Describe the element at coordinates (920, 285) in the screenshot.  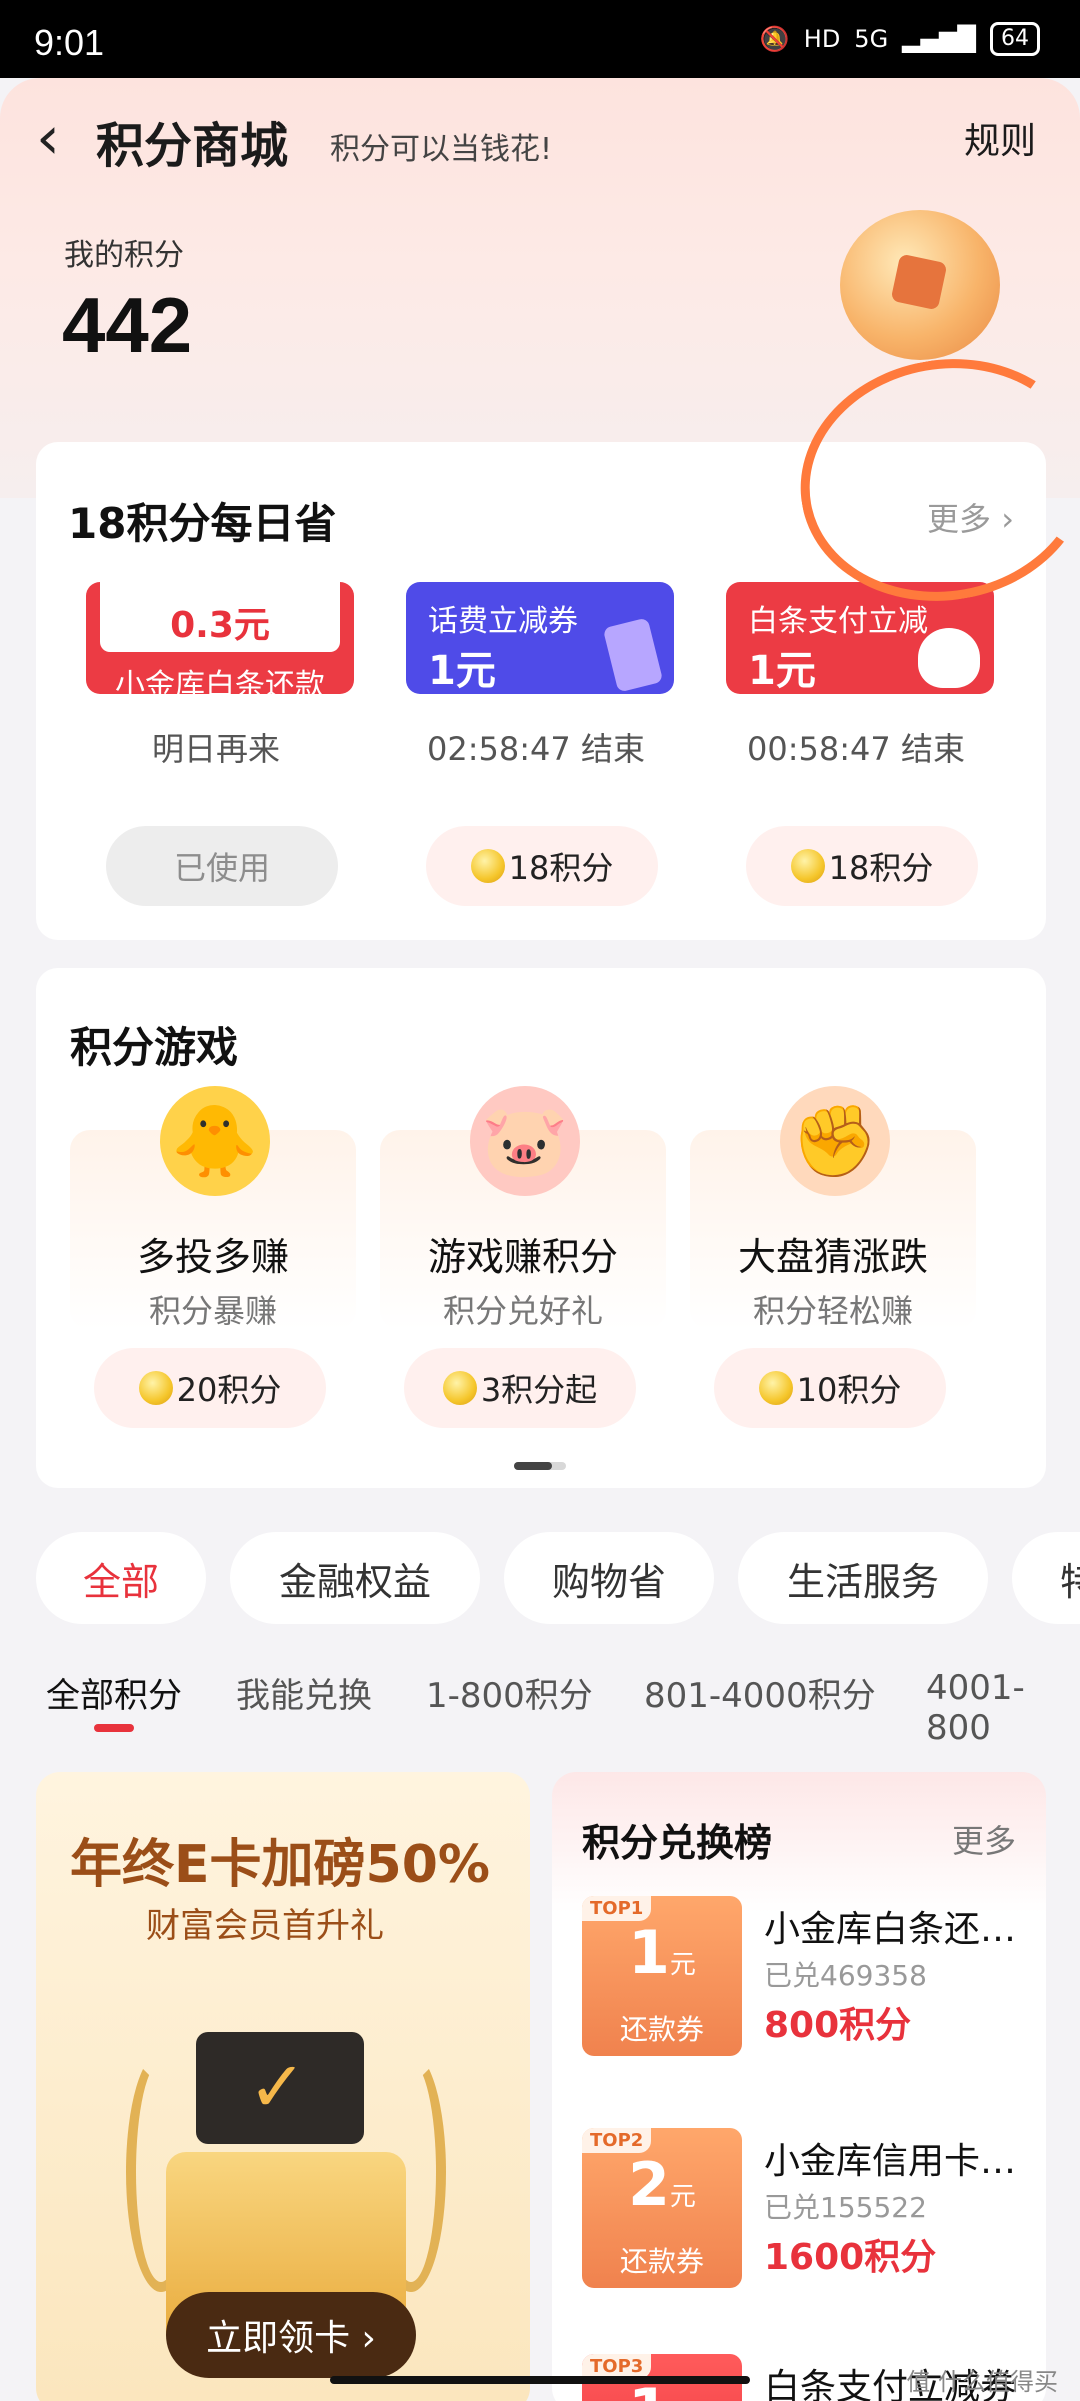
I see `coin-illustration-icon` at that location.